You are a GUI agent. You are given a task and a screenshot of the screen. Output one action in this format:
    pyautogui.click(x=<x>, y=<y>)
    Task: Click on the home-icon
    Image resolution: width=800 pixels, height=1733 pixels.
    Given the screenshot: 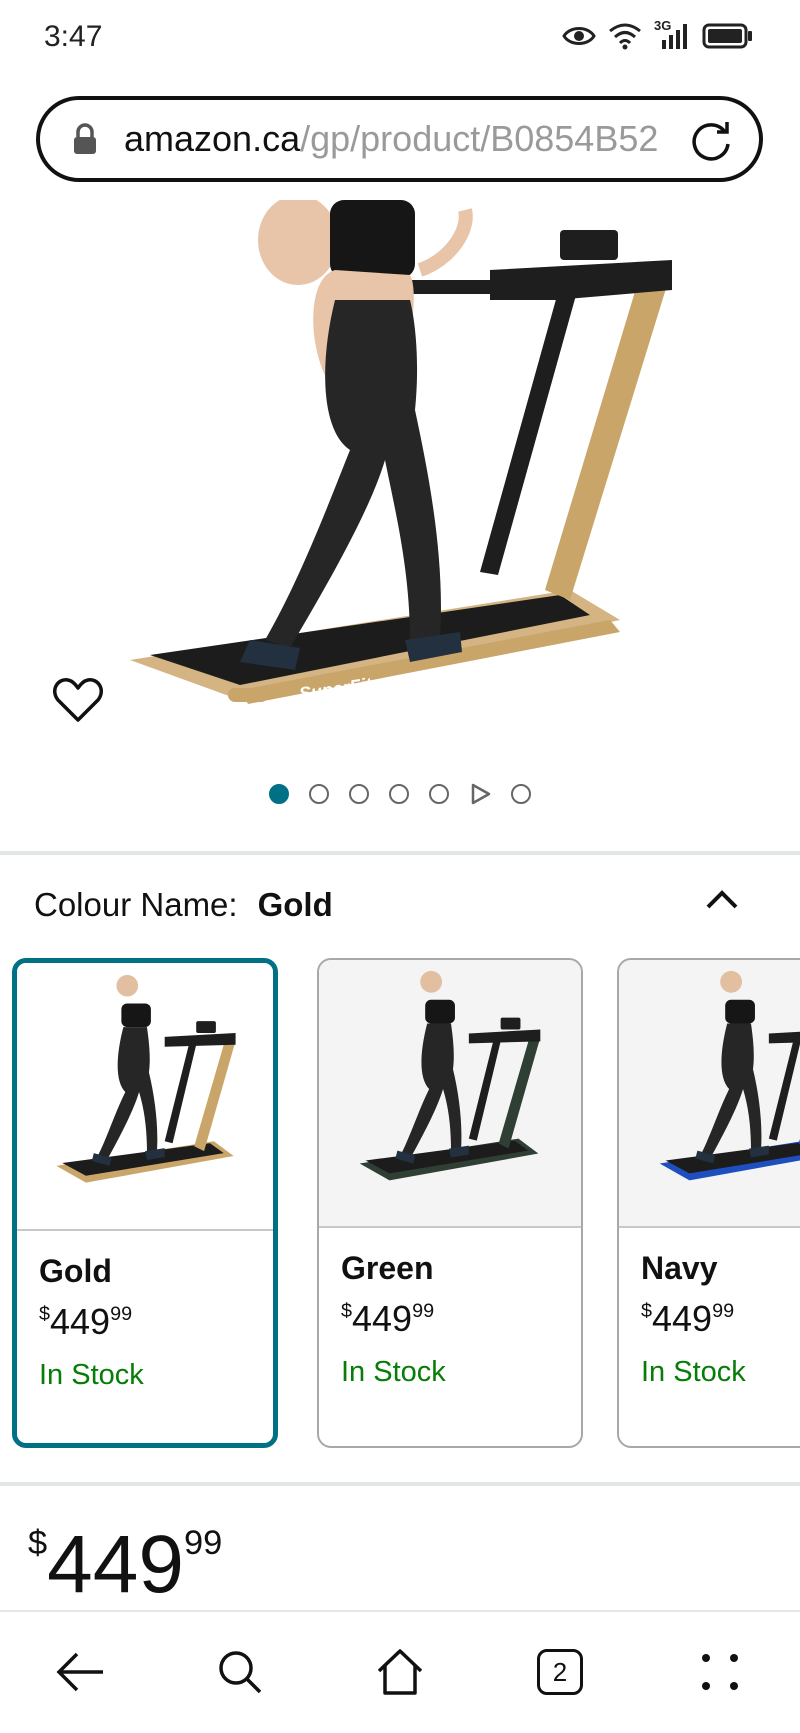 What is the action you would take?
    pyautogui.click(x=400, y=1672)
    